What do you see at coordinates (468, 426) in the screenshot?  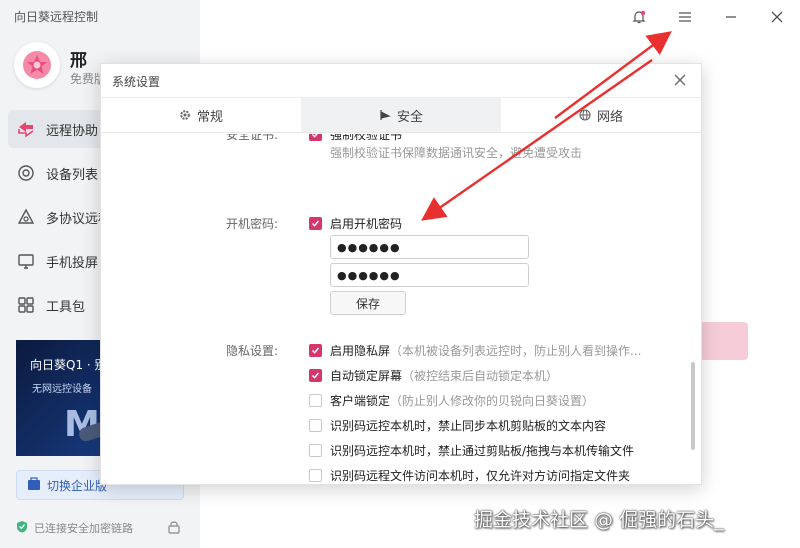 I see `clipboard-text-option: 识别码远控本机时，禁止同步本机剪贴板的文本内容` at bounding box center [468, 426].